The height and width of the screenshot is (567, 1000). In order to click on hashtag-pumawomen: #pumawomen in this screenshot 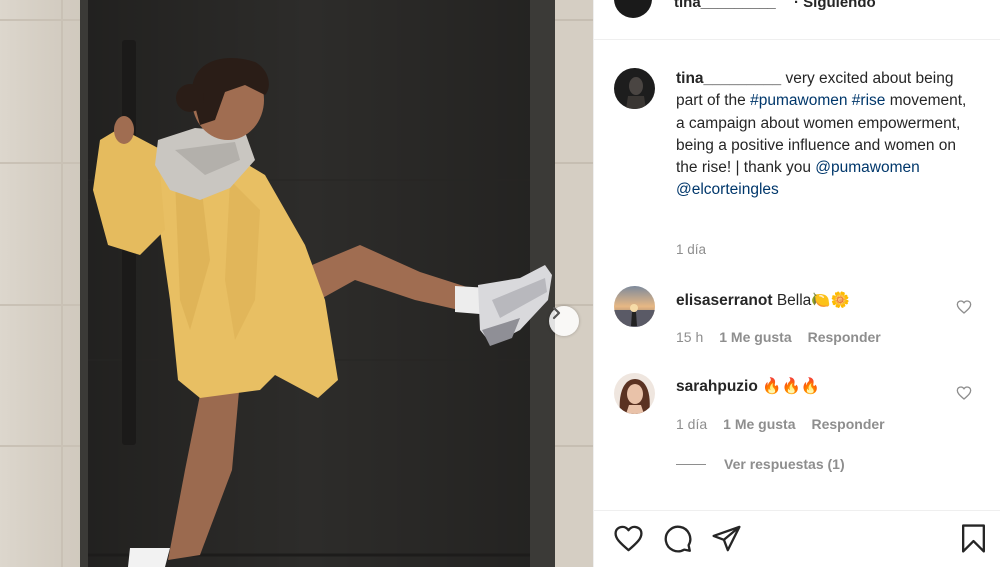, I will do `click(798, 100)`.